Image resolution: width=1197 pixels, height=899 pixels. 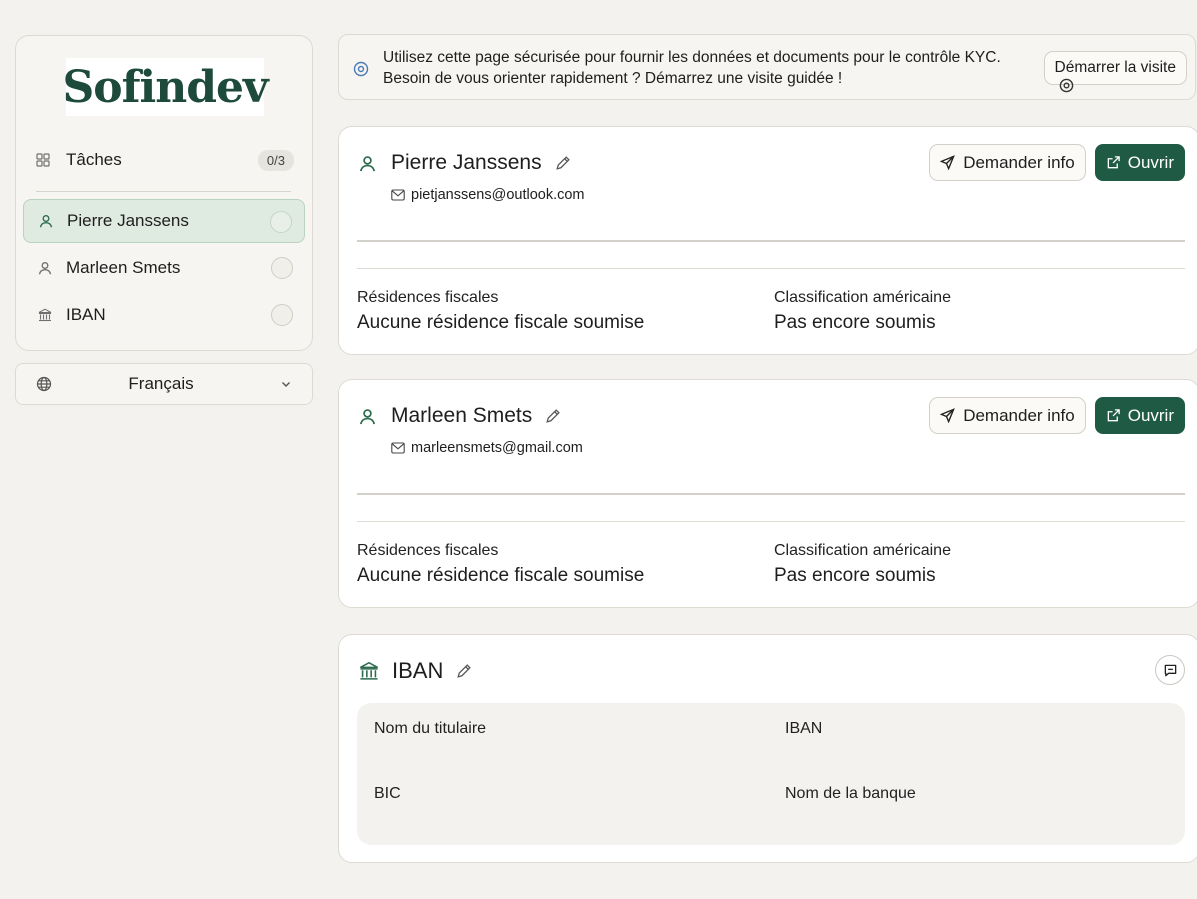 What do you see at coordinates (43, 160) in the screenshot?
I see `grid-icon` at bounding box center [43, 160].